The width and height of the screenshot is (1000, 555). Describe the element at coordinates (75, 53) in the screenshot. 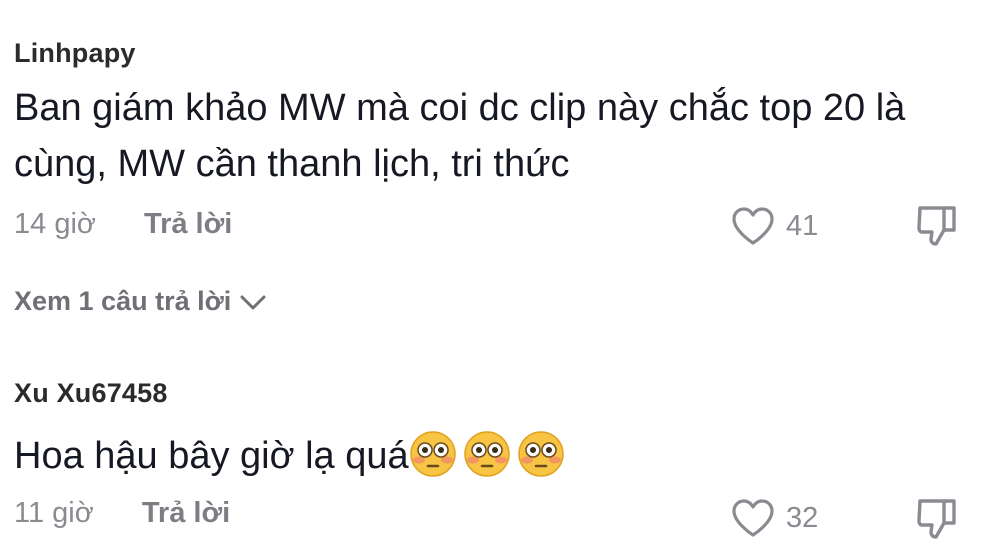

I see `comment-username: Linhpapy` at that location.